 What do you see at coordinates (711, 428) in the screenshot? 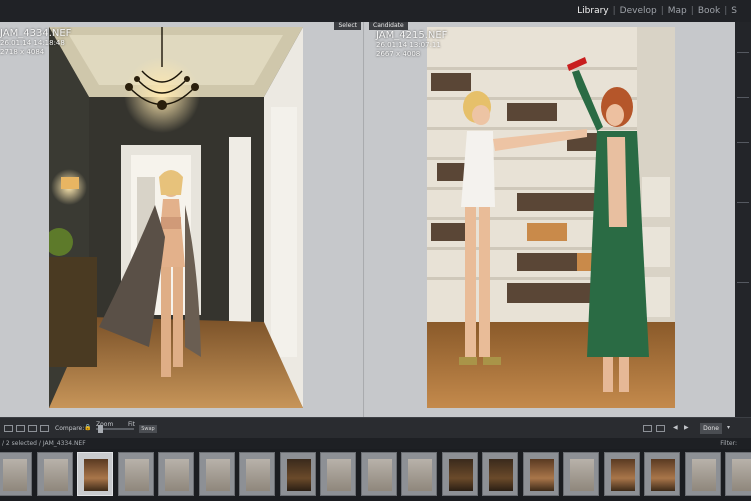
I see `done-button: Done` at bounding box center [711, 428].